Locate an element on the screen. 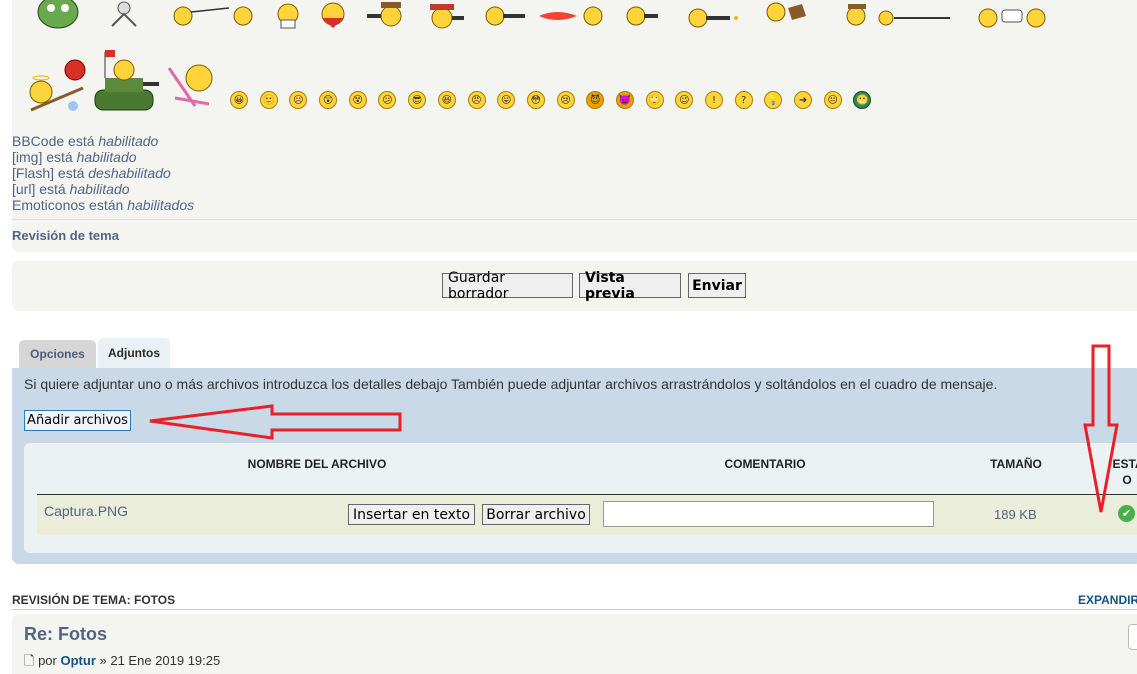  evil-smiley-icon: 😈 is located at coordinates (595, 100).